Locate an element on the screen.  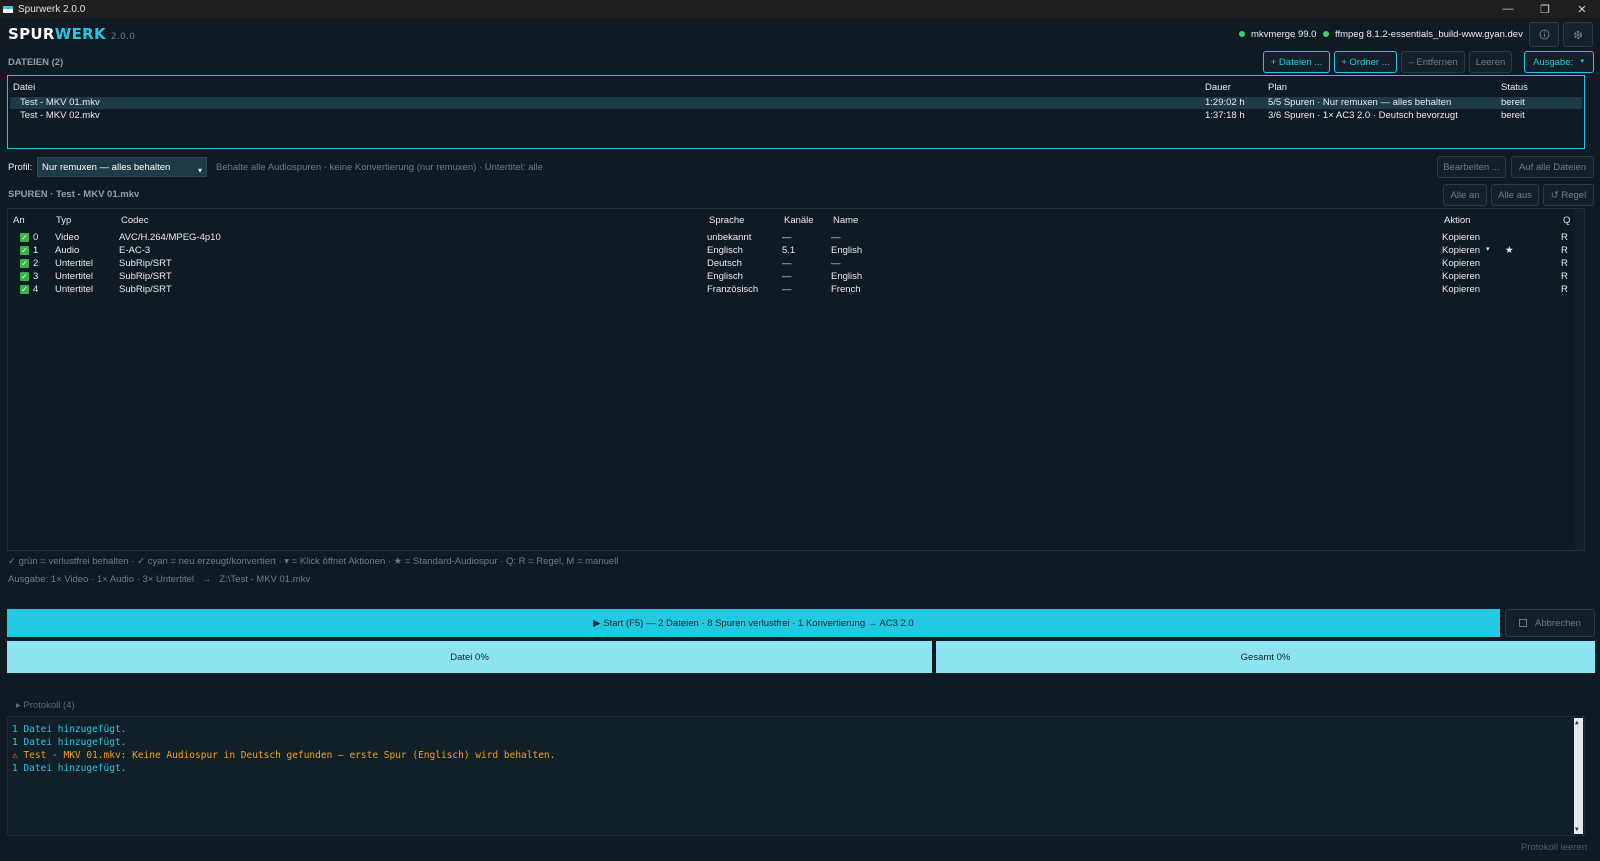
gear-icon is located at coordinates (1578, 34).